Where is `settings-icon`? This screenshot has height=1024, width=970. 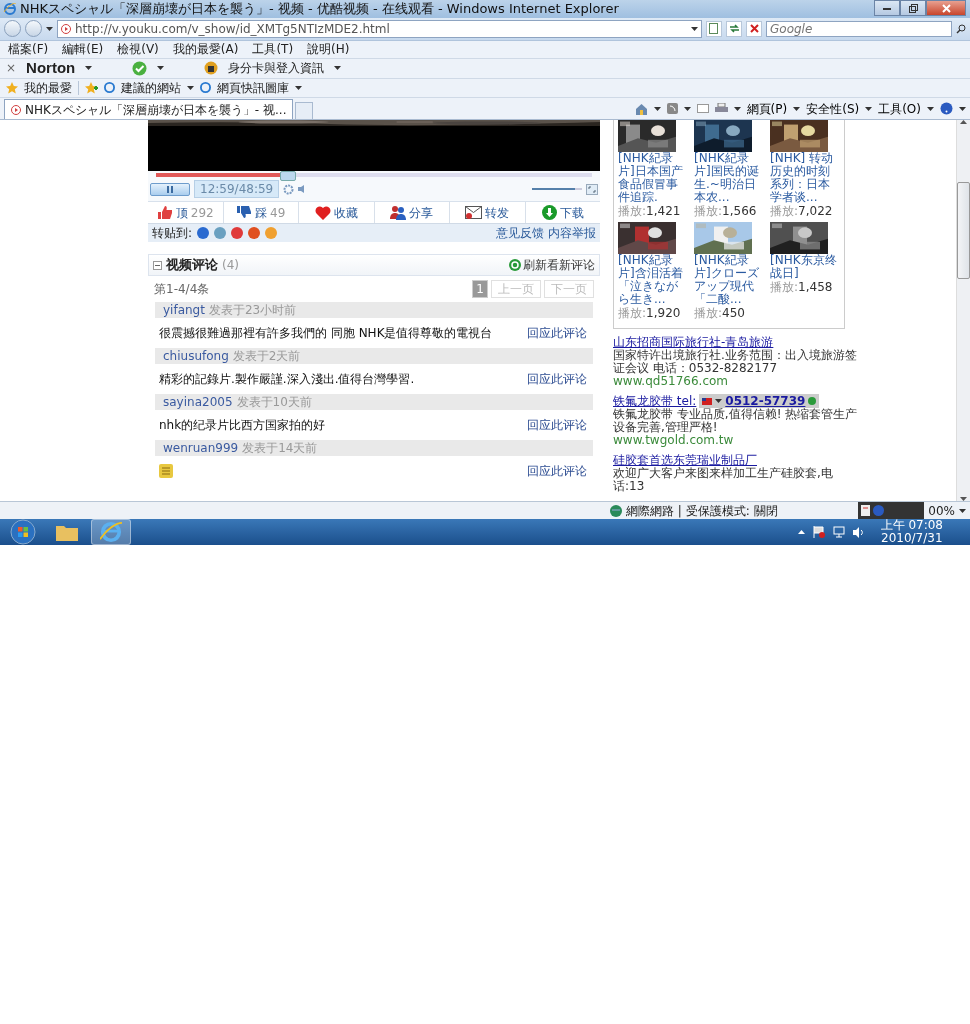
settings-icon is located at coordinates (289, 189).